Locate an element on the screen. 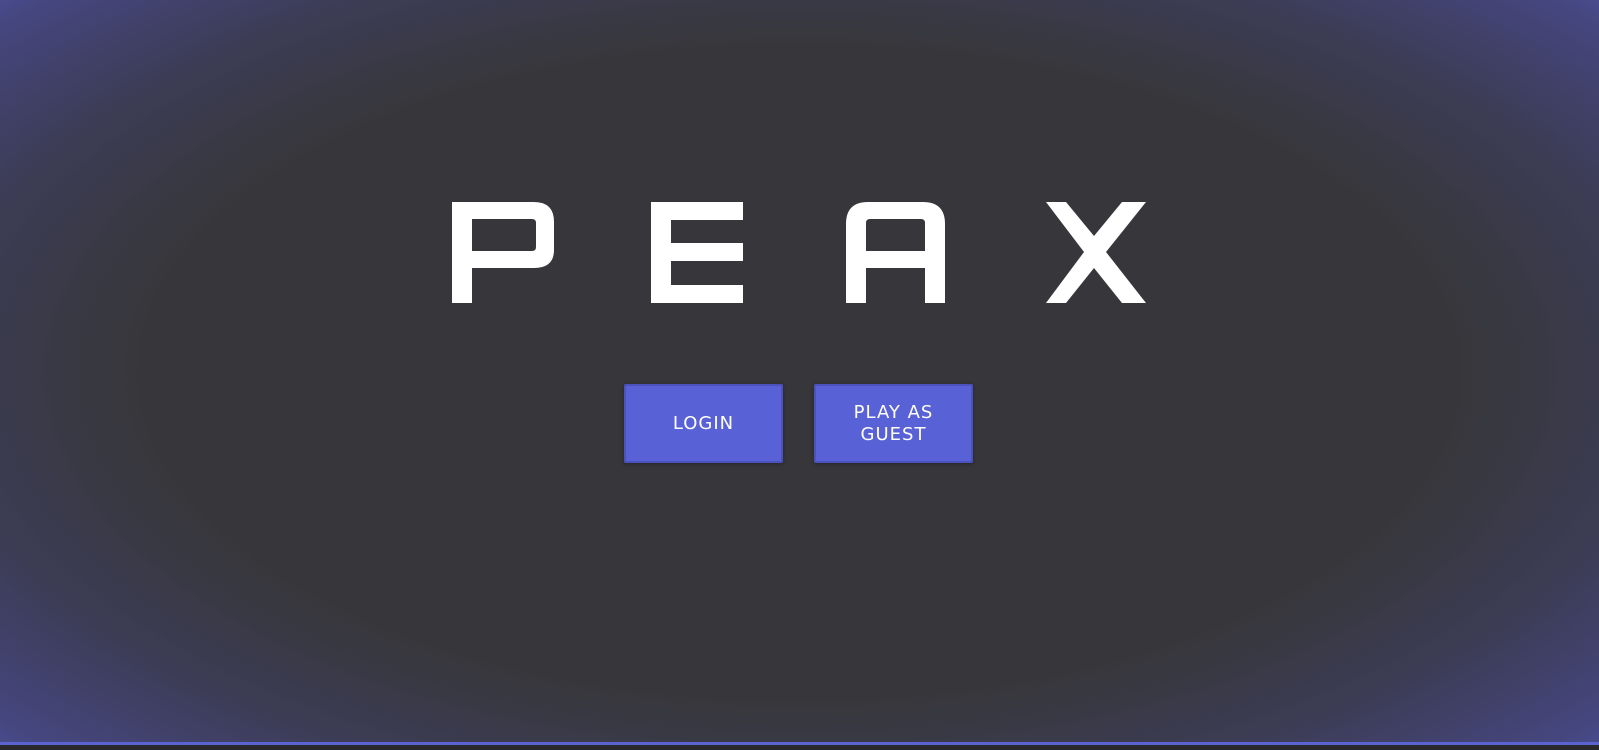 Image resolution: width=1599 pixels, height=750 pixels. title-letter-e is located at coordinates (697, 252).